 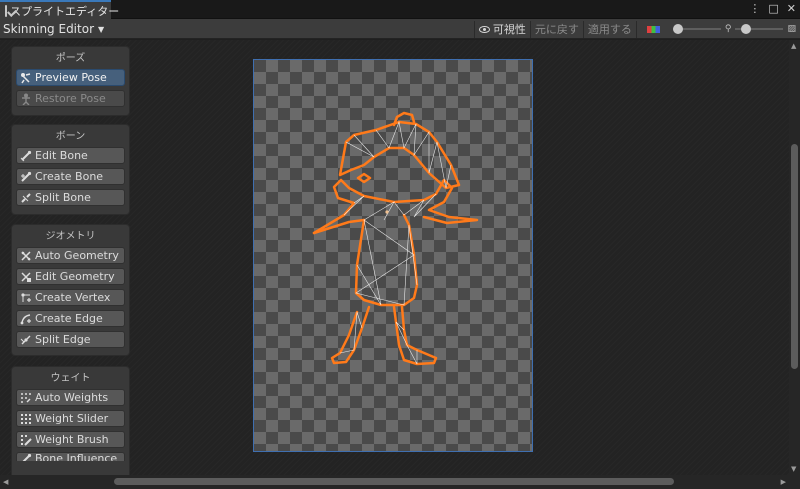 I want to click on editor-mode-dropdown: Skinning Editor ▼, so click(x=53, y=29).